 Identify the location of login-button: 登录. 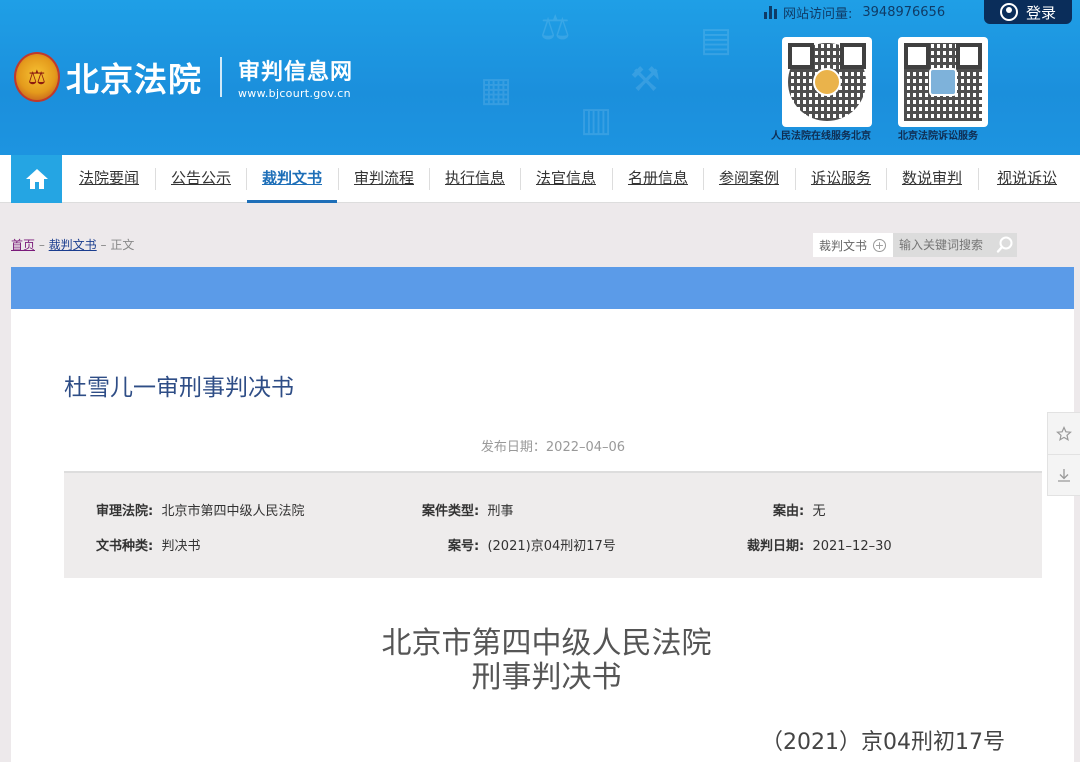
(1028, 12).